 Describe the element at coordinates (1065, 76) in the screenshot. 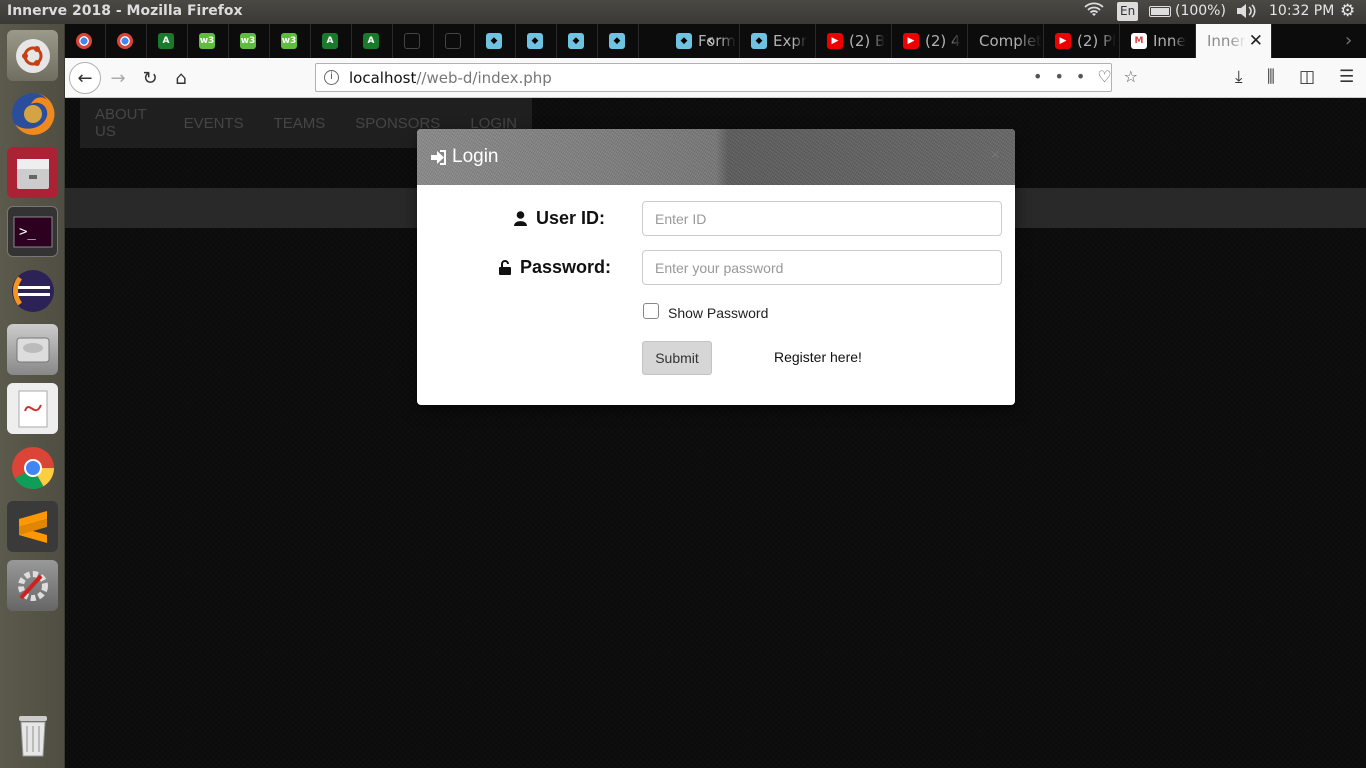

I see `more-actions-icon: •••` at that location.